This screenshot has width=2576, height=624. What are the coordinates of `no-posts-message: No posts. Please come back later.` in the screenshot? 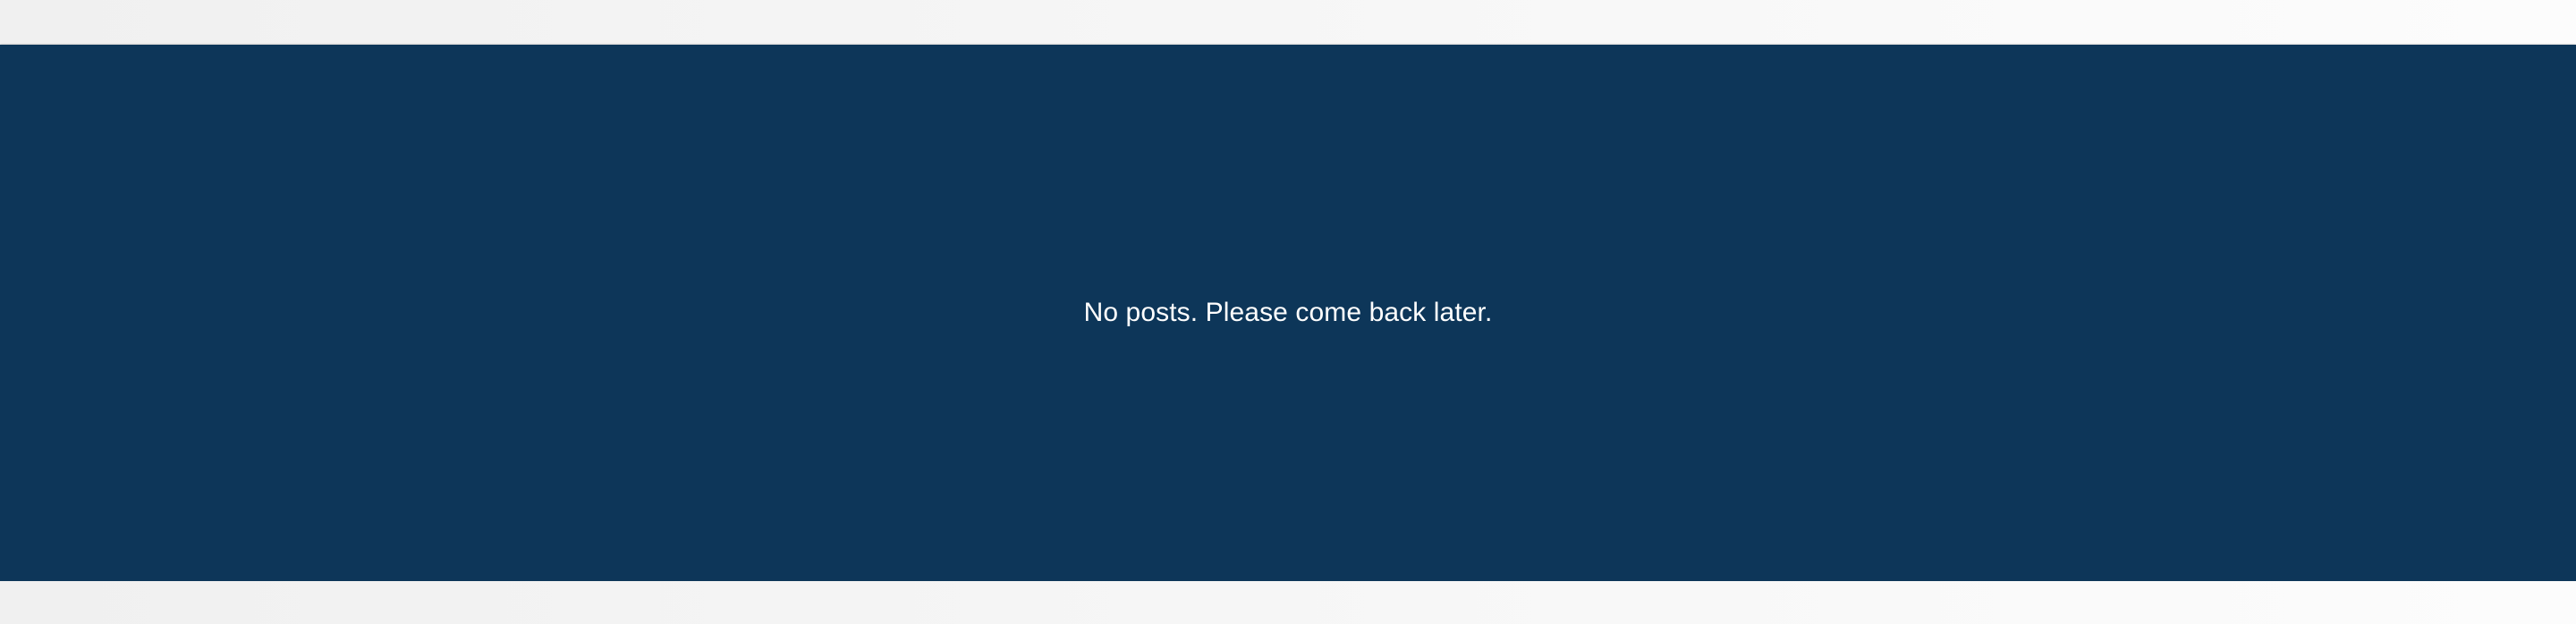 It's located at (1288, 312).